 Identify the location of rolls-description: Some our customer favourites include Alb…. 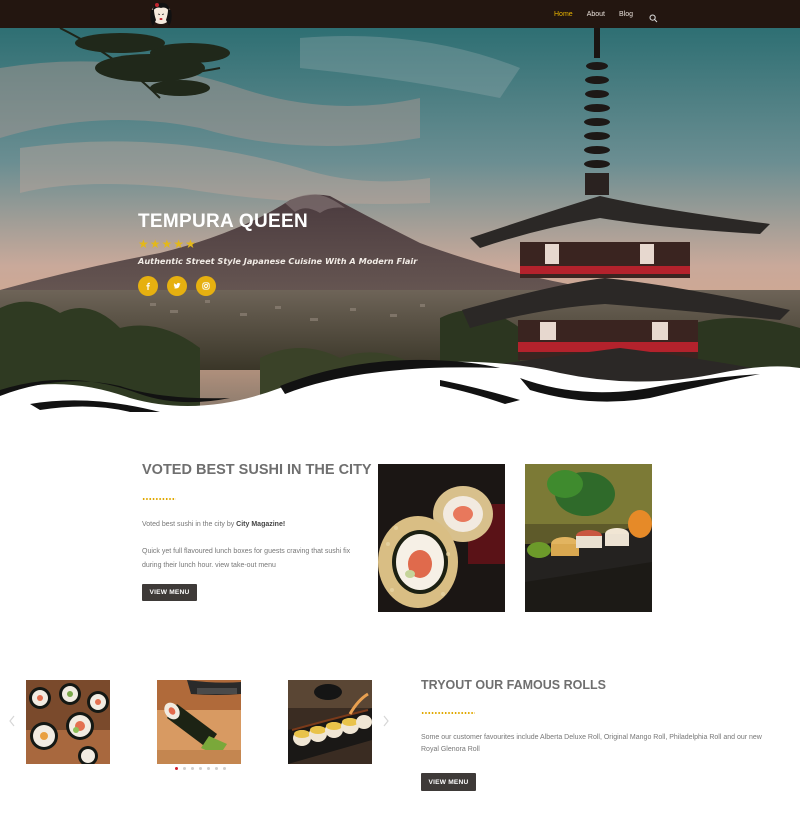
(591, 743).